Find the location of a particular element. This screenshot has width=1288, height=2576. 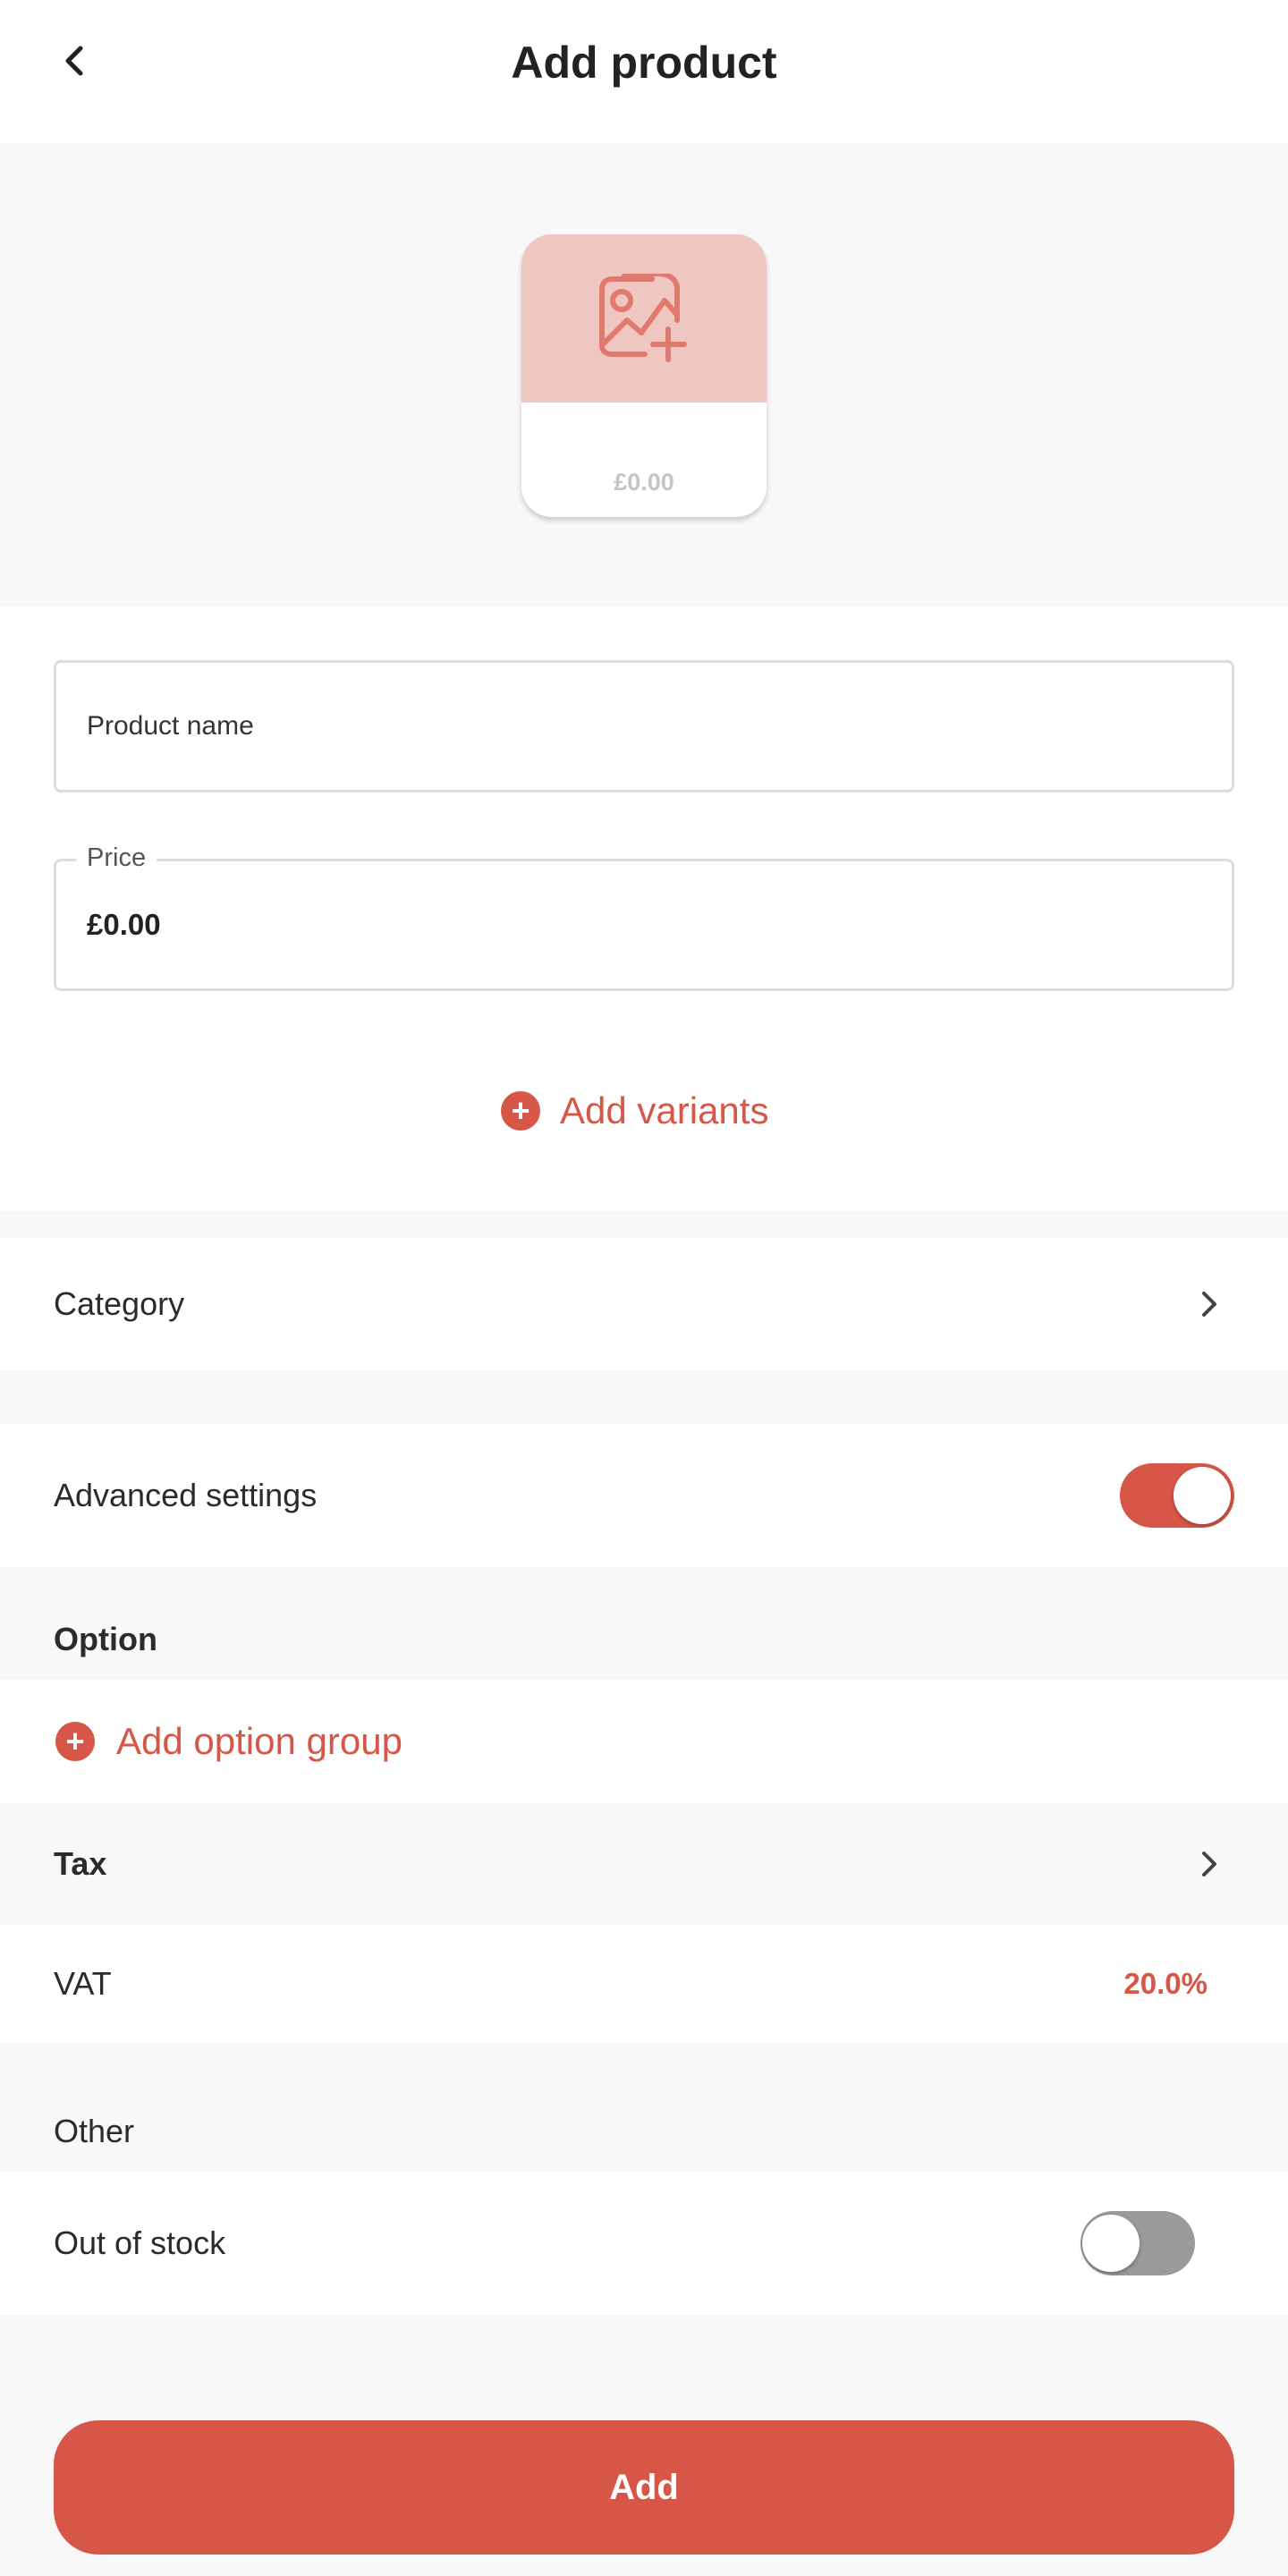

out-of-stock-toggle is located at coordinates (1137, 2243).